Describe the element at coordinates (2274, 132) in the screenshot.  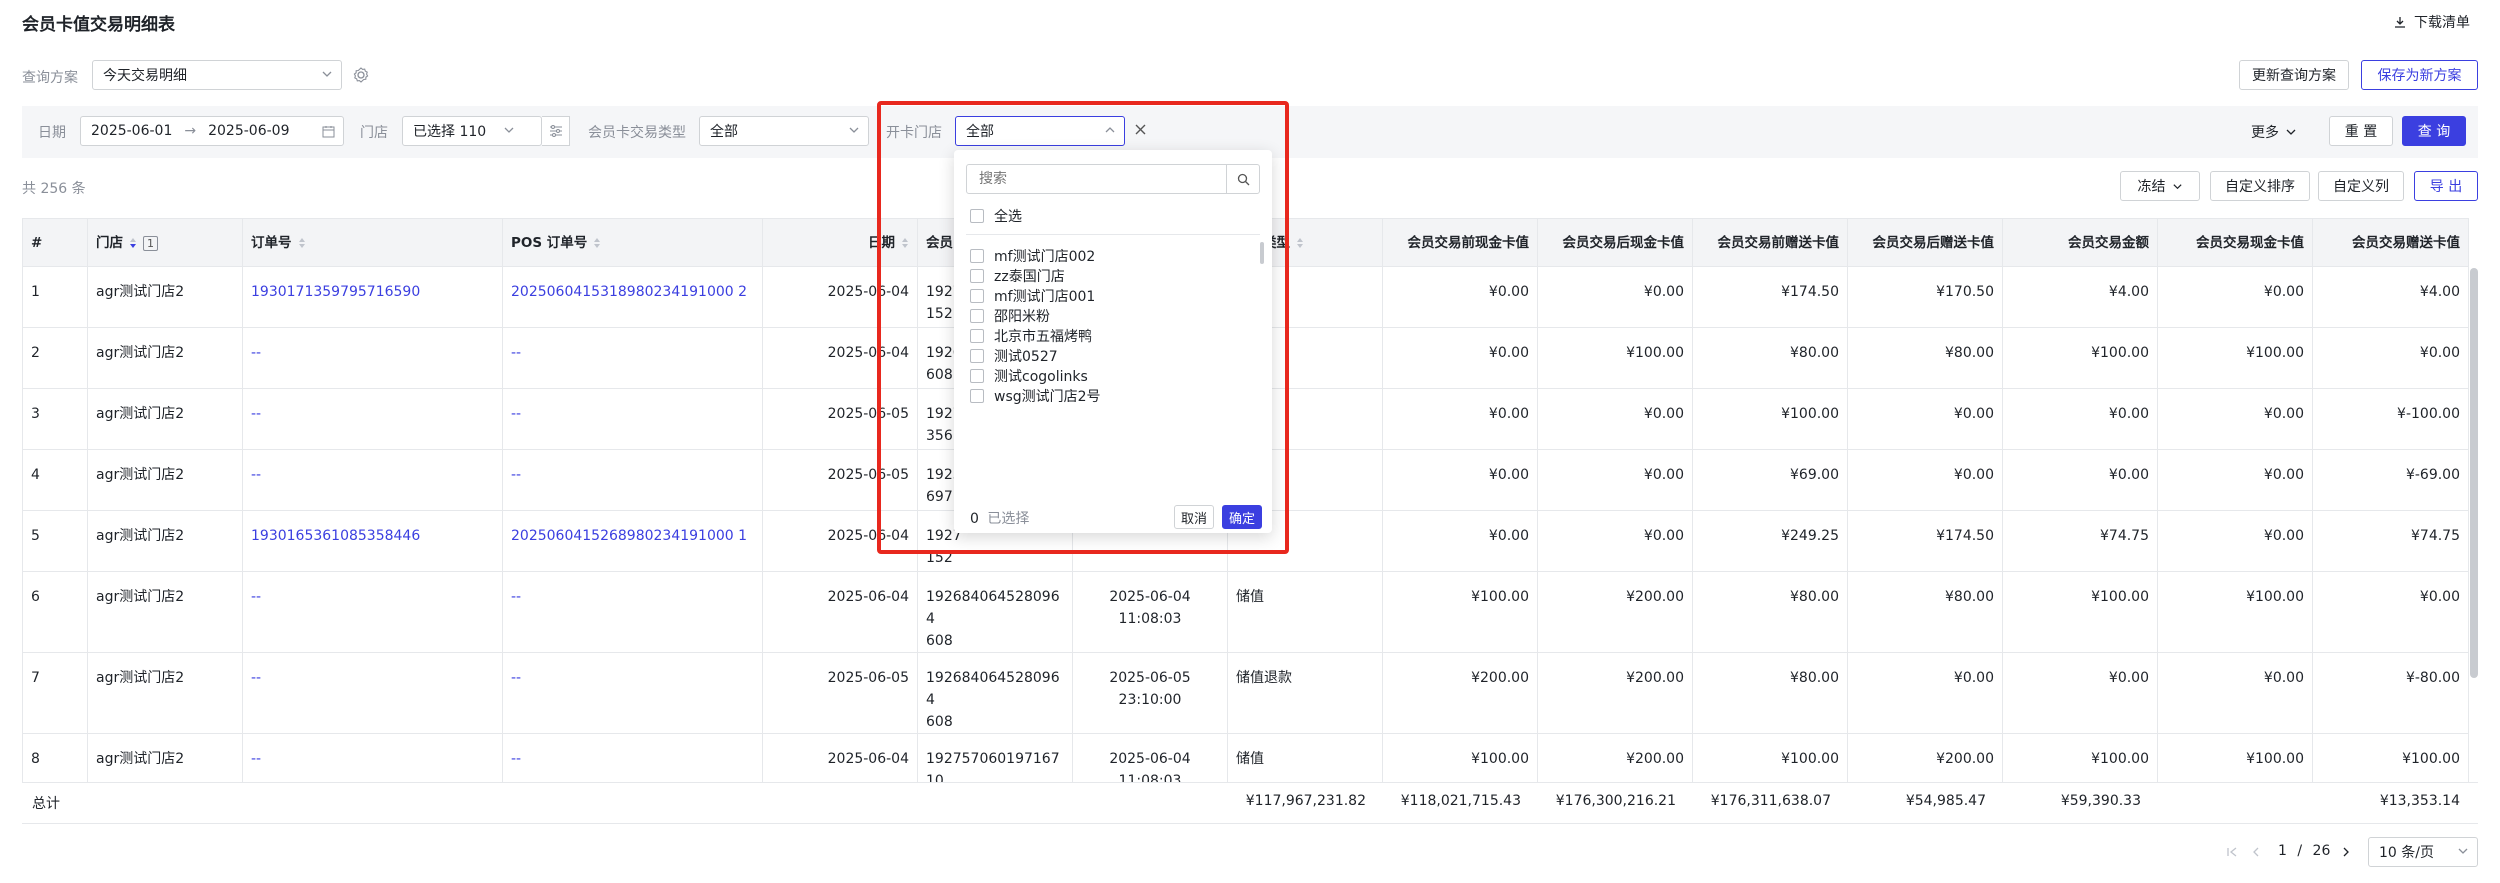
I see `more-filters-toggle: 更多` at that location.